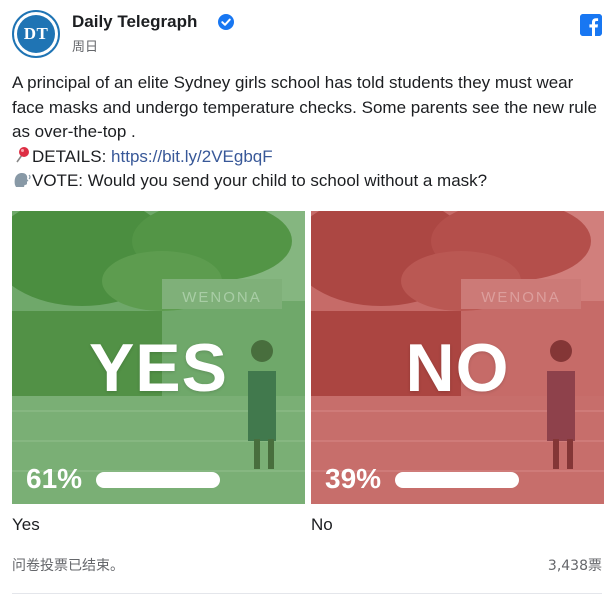 The height and width of the screenshot is (601, 611). What do you see at coordinates (575, 565) in the screenshot?
I see `poll-vote-count: 3,438票` at bounding box center [575, 565].